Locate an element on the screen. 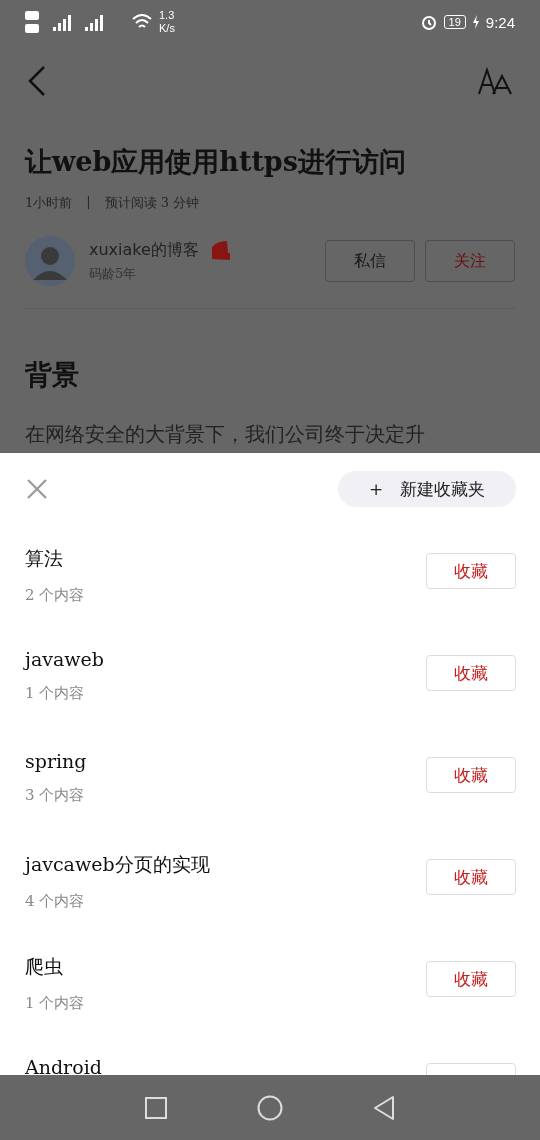 The width and height of the screenshot is (540, 1140). back-nav-icon is located at coordinates (384, 1107).